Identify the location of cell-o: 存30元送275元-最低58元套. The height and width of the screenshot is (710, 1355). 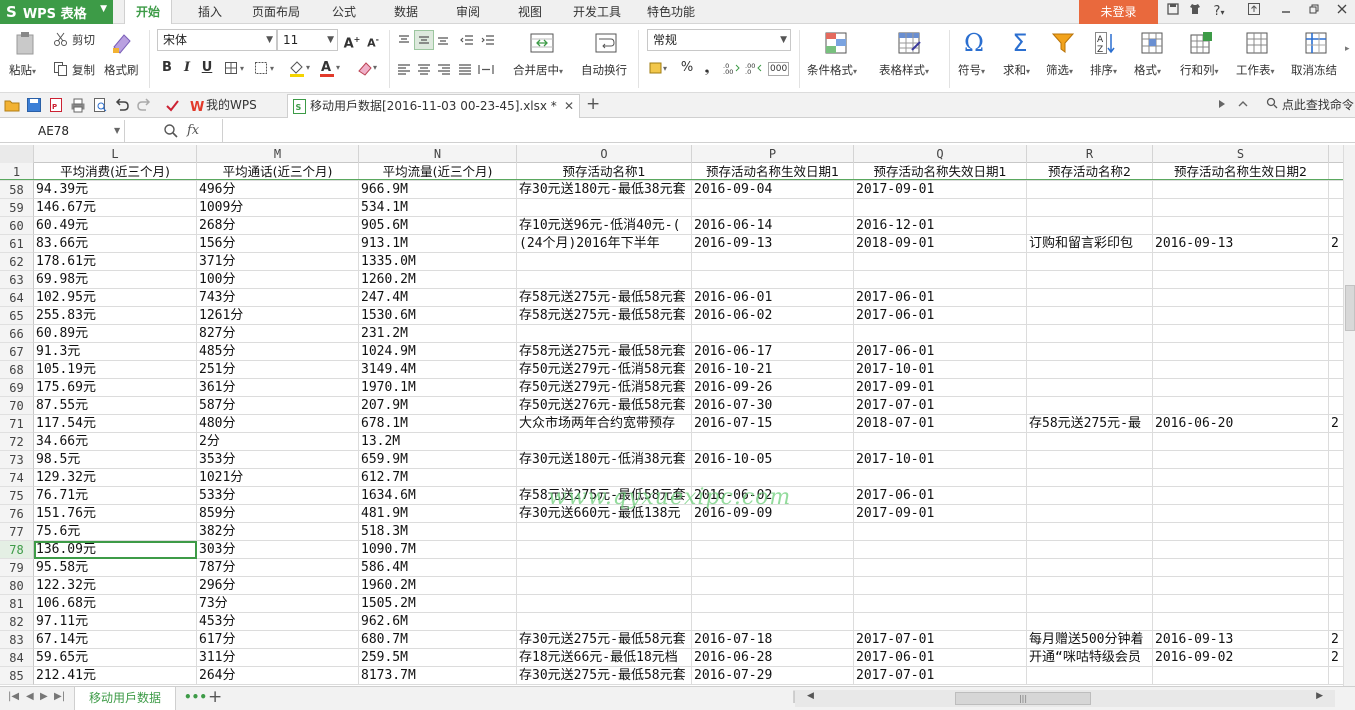
(604, 640).